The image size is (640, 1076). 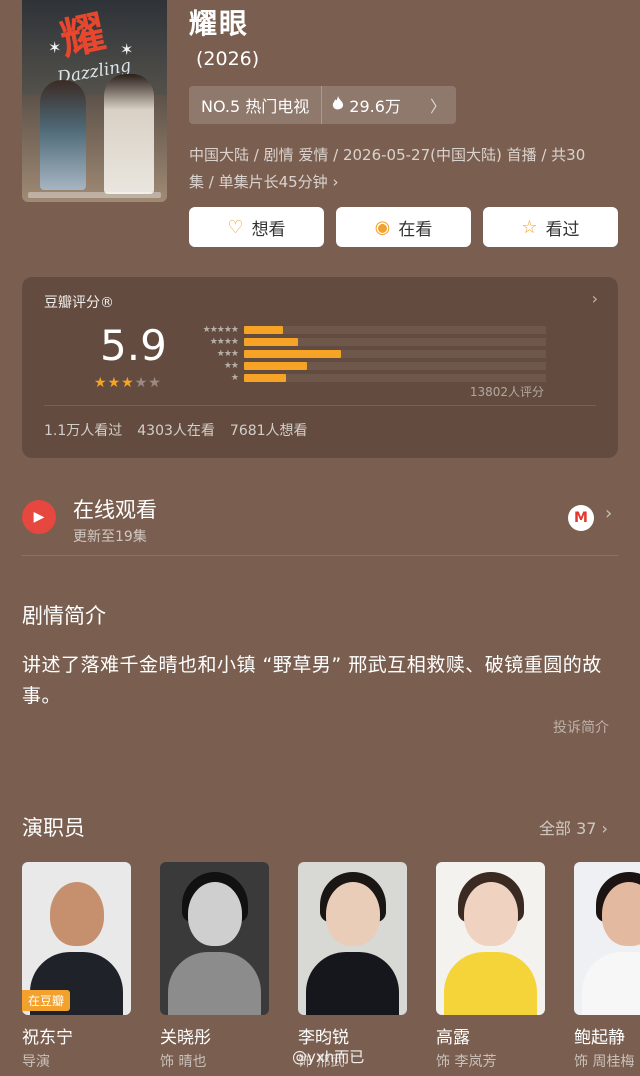 What do you see at coordinates (338, 105) in the screenshot?
I see `flame-icon` at bounding box center [338, 105].